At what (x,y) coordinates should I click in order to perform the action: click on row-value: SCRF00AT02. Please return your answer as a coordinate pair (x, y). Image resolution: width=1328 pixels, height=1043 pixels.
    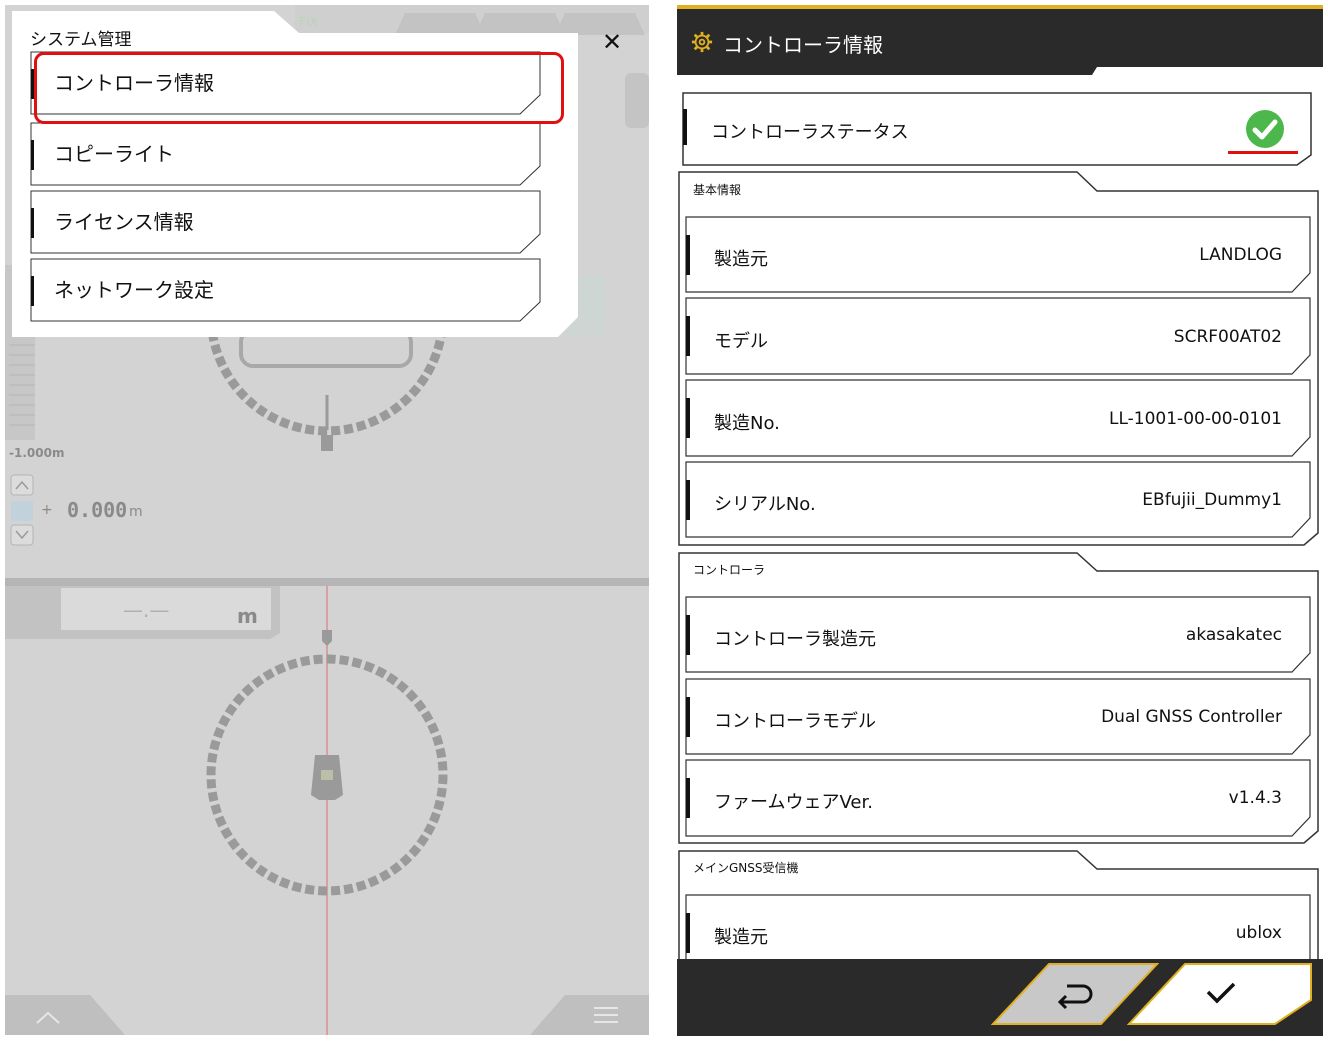
    Looking at the image, I should click on (1227, 337).